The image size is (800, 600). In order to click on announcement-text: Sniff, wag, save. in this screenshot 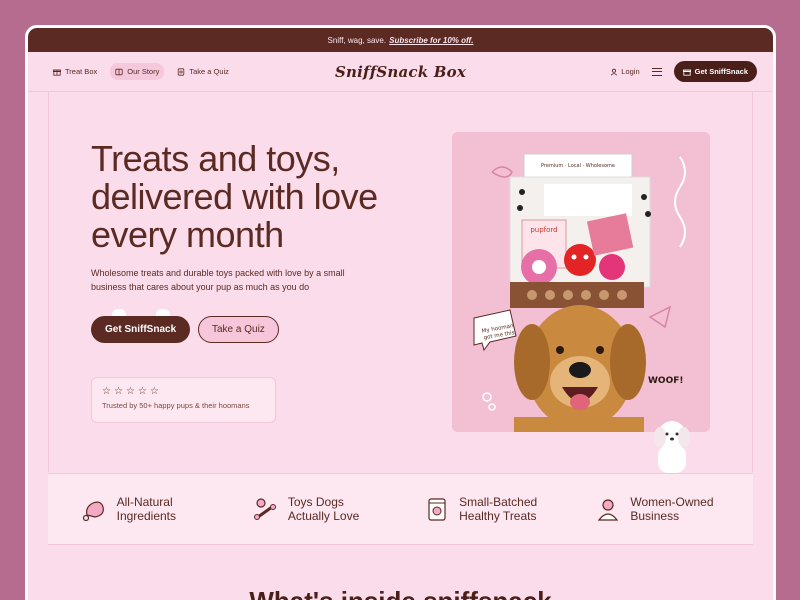, I will do `click(357, 40)`.